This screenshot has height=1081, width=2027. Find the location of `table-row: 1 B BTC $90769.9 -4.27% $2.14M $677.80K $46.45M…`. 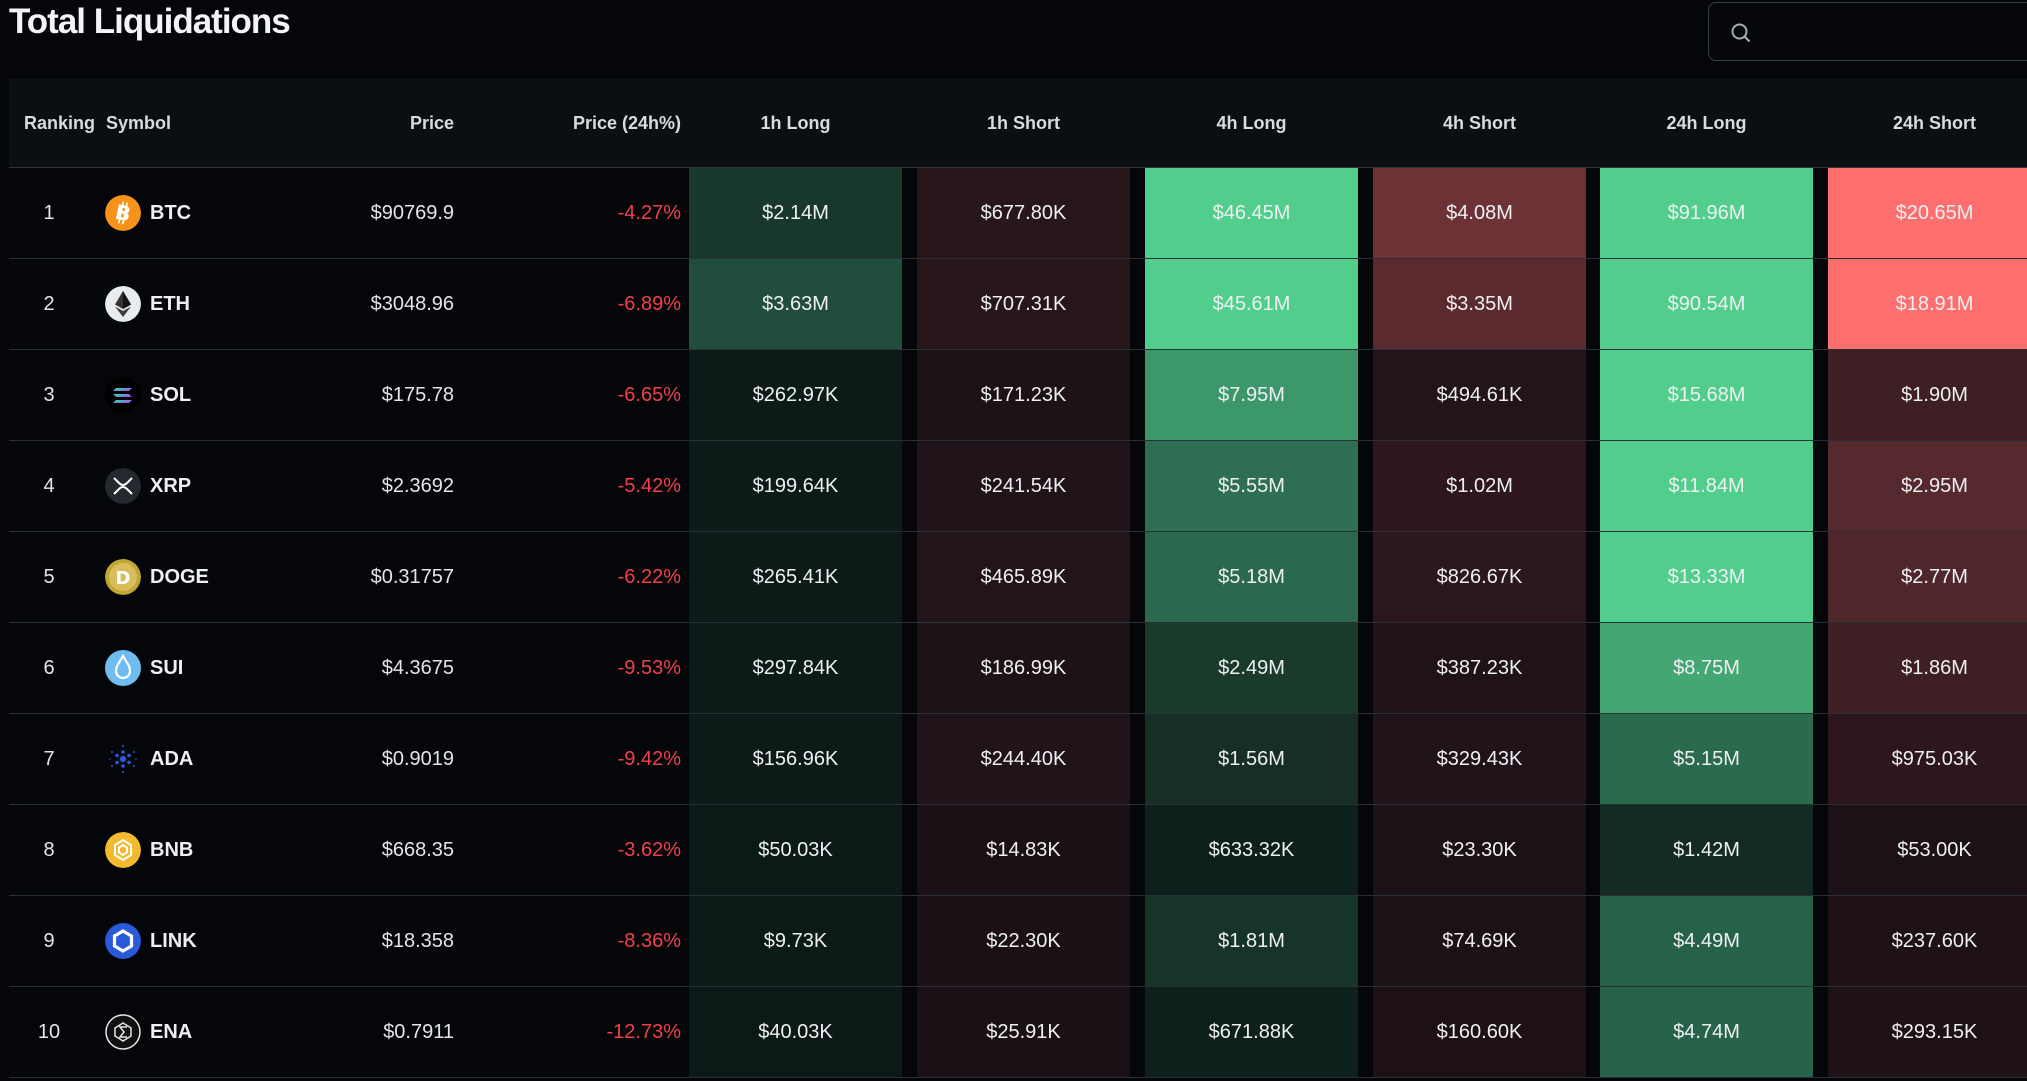

table-row: 1 B BTC $90769.9 -4.27% $2.14M $677.80K $46.45M… is located at coordinates (1018, 213).